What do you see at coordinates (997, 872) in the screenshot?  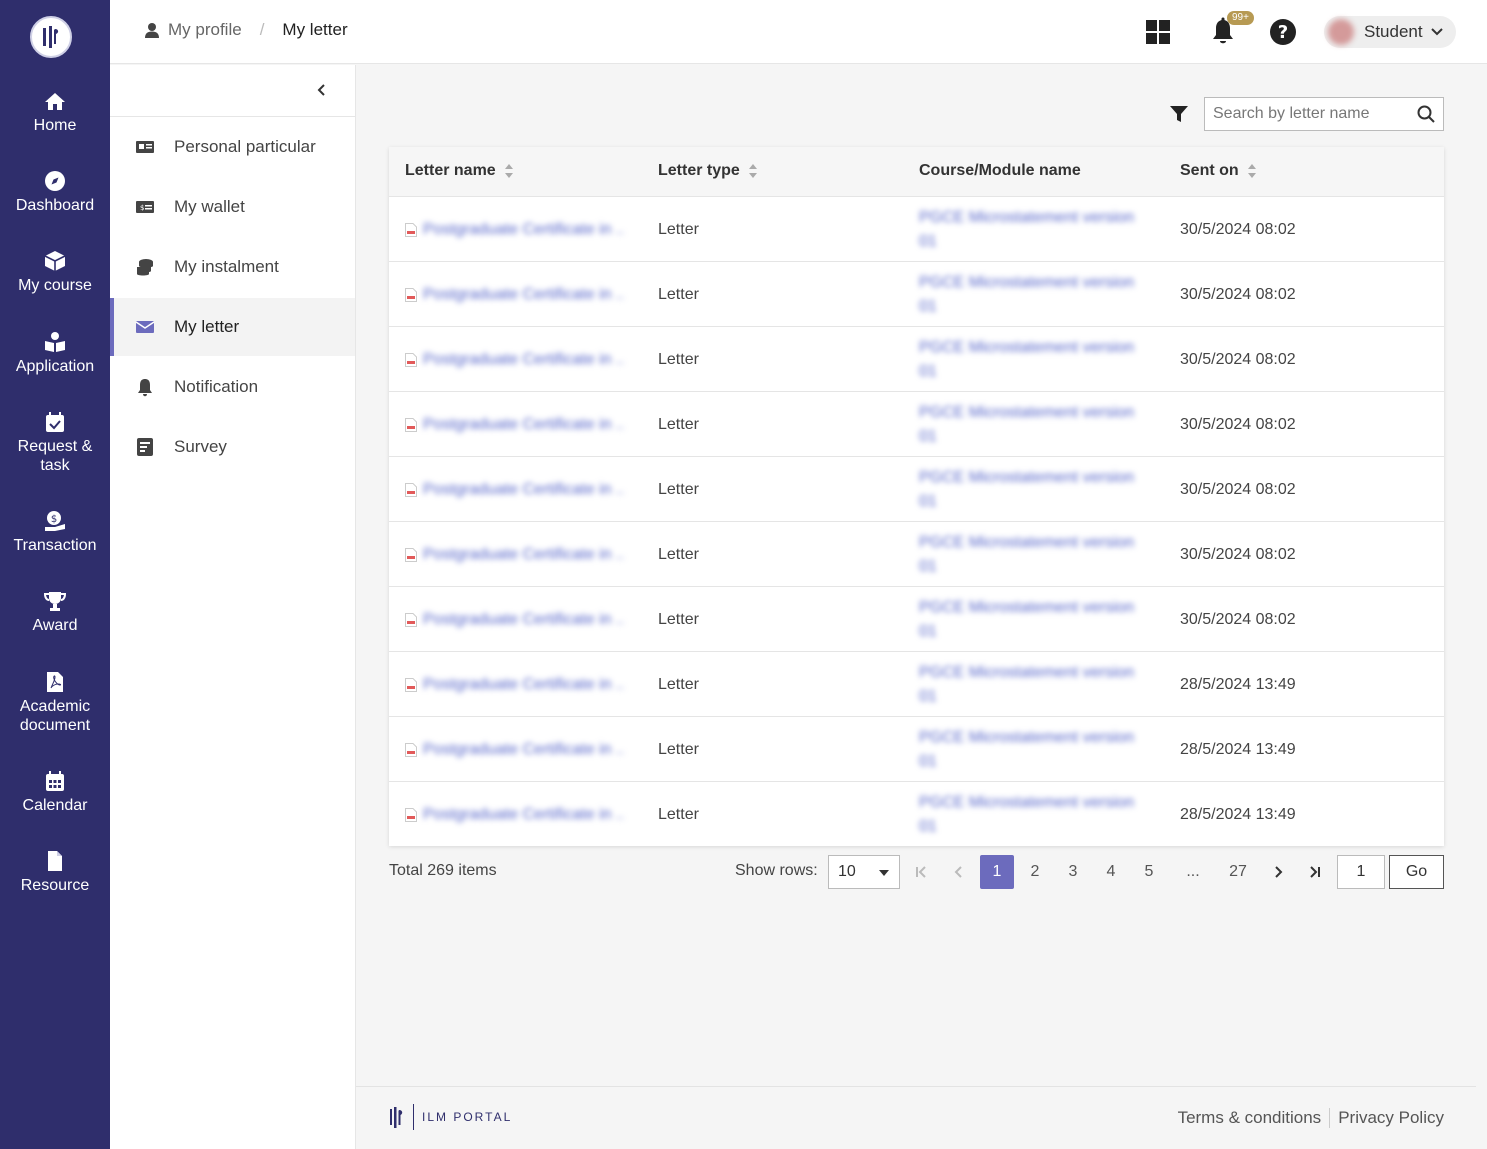 I see `page-button-1: 1` at bounding box center [997, 872].